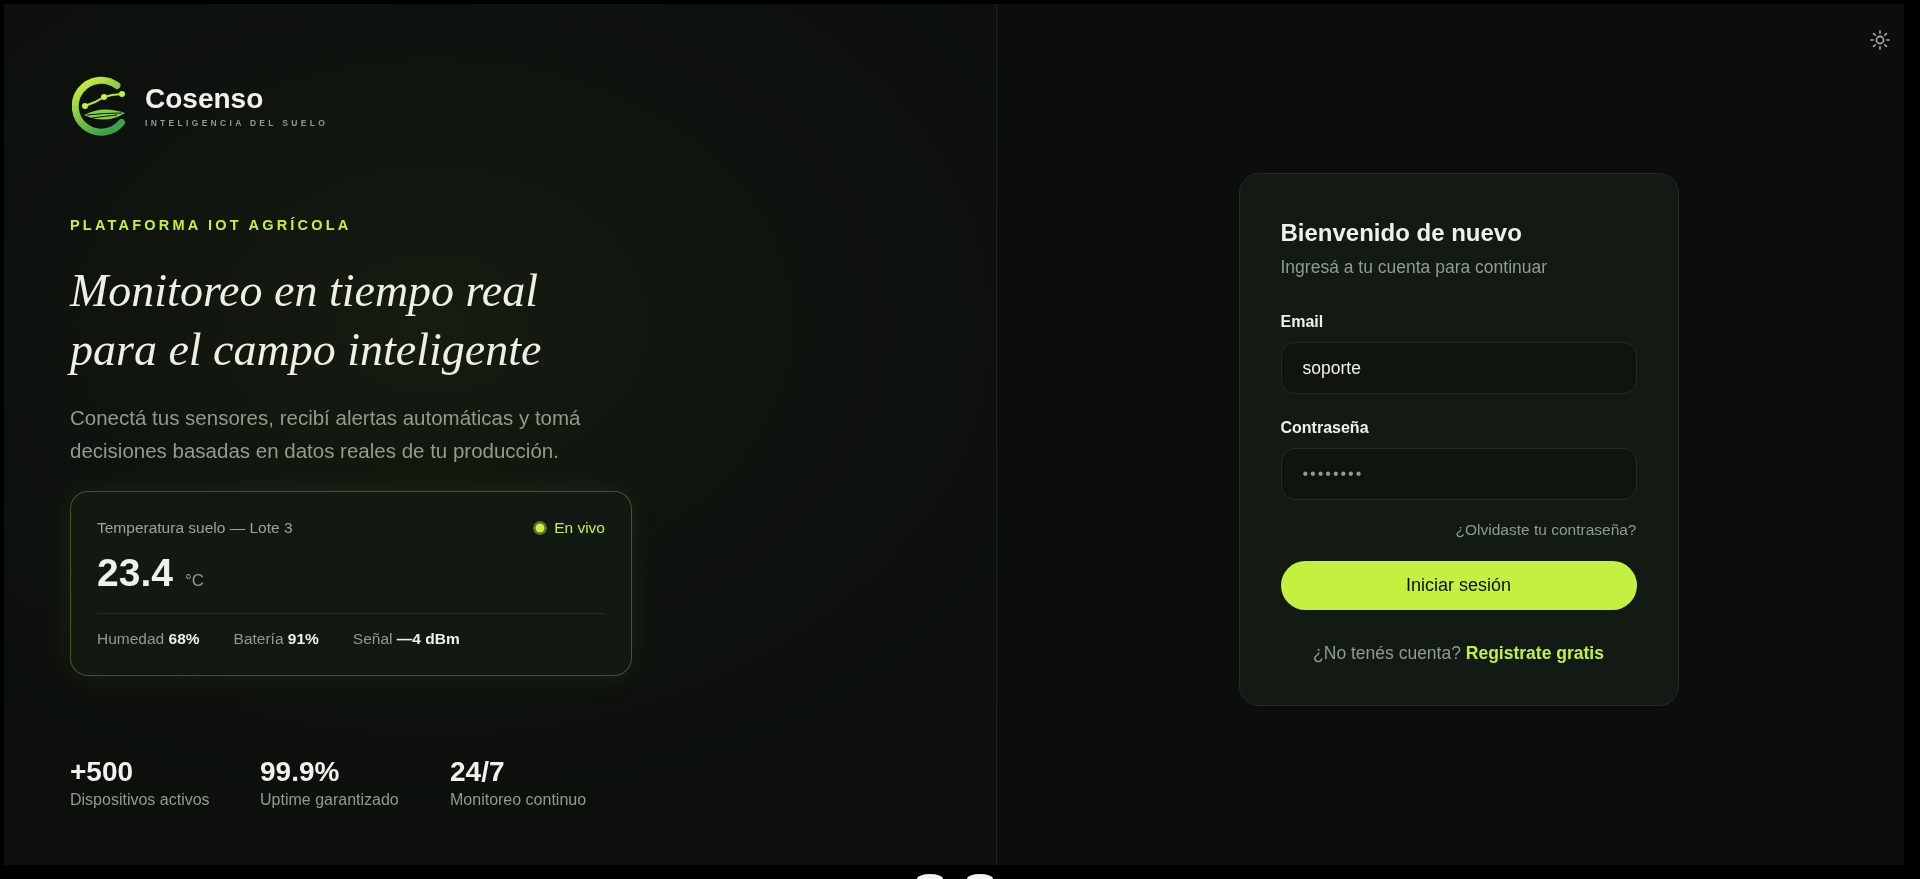 The height and width of the screenshot is (879, 1920). I want to click on login-subtitle: Ingresá a tu cuenta para continuar, so click(1414, 267).